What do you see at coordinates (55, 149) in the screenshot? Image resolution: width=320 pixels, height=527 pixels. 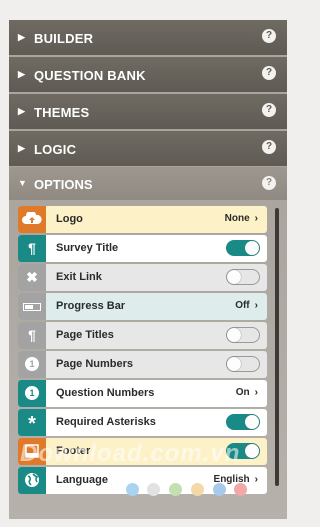 I see `section-label: LOGIC` at bounding box center [55, 149].